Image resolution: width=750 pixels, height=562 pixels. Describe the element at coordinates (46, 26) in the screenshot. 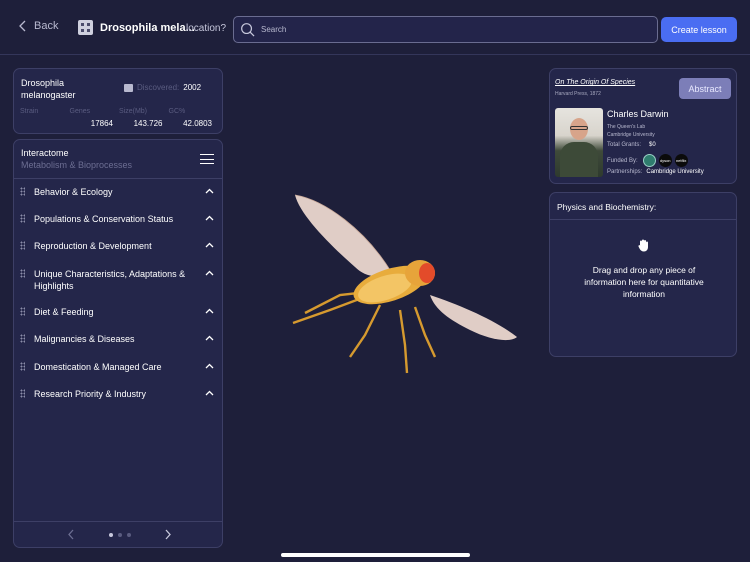

I see `back-label: Back` at that location.